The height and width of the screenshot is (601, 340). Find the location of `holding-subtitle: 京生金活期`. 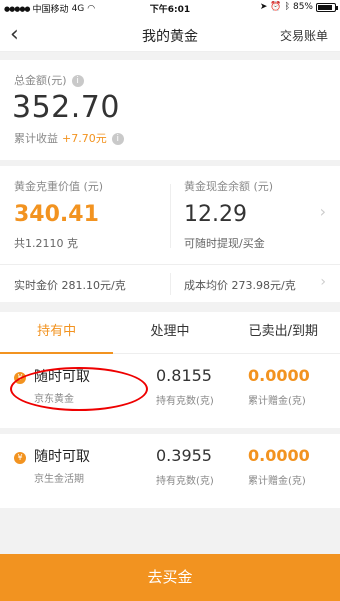

holding-subtitle: 京生金活期 is located at coordinates (59, 479).